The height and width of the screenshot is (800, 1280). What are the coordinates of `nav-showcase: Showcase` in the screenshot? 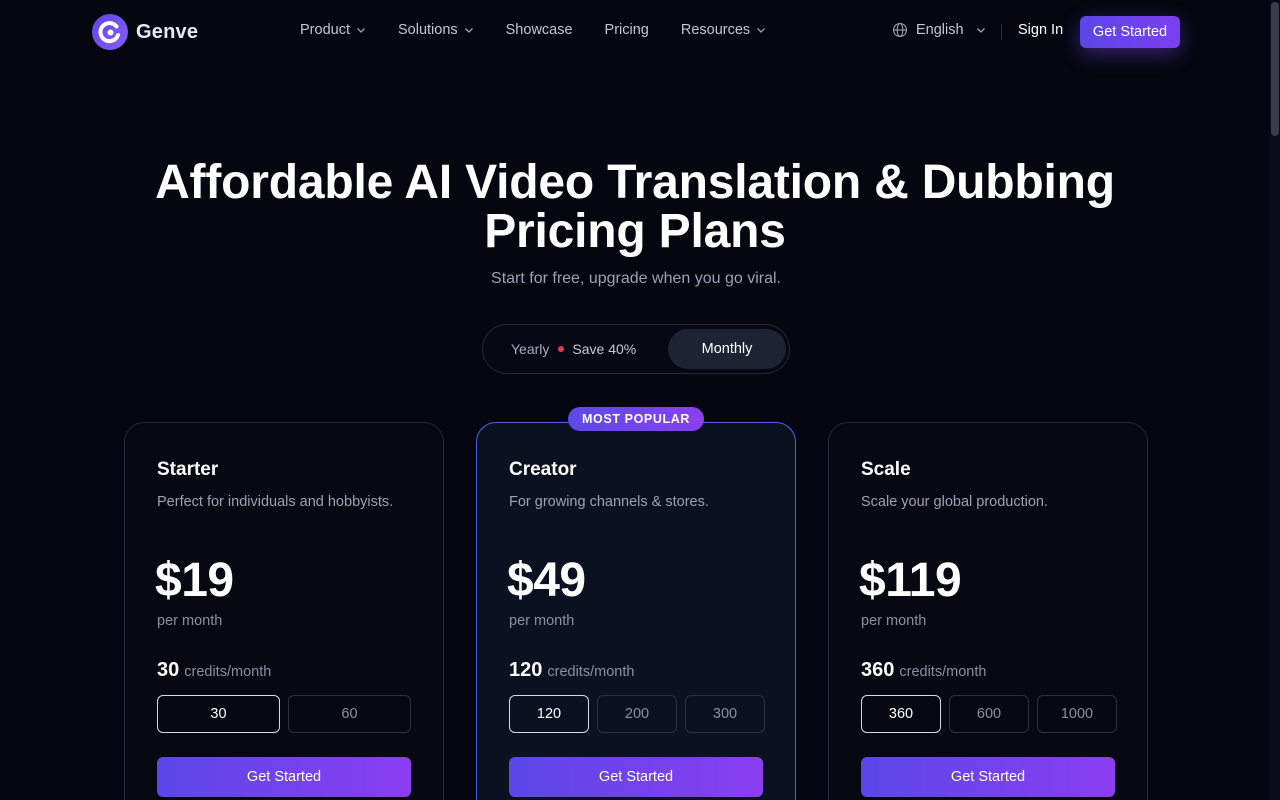 It's located at (539, 30).